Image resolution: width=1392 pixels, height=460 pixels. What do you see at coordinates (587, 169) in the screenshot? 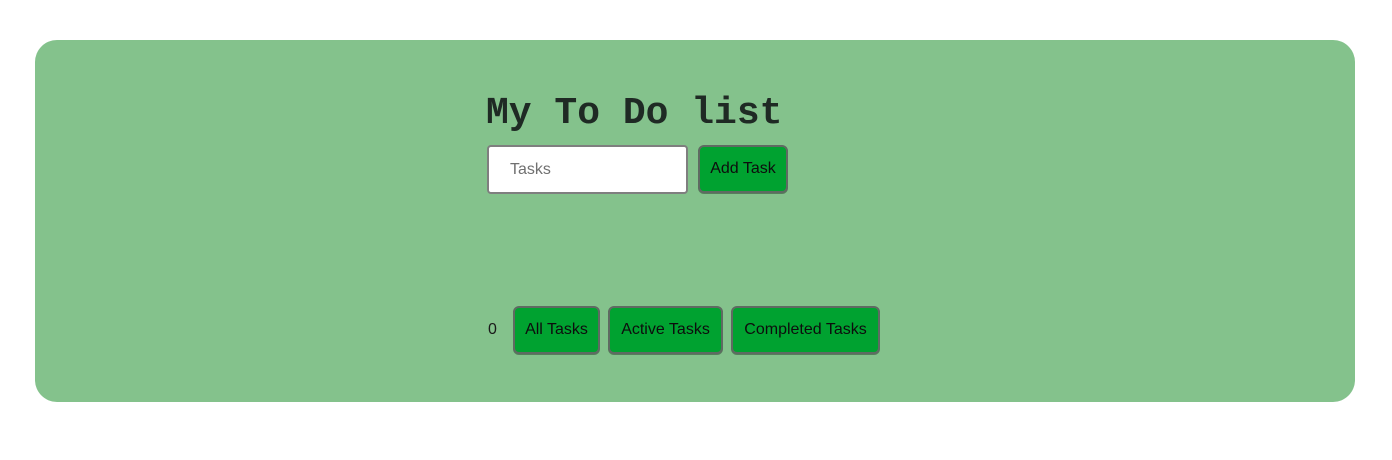
I see `task-input` at bounding box center [587, 169].